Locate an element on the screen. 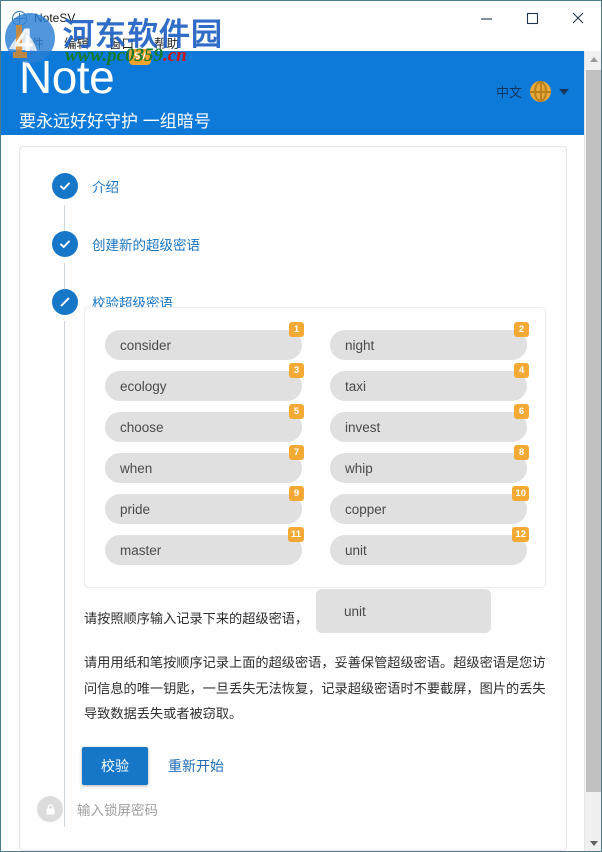 This screenshot has height=852, width=602. menu-item-file: 文件 is located at coordinates (31, 42).